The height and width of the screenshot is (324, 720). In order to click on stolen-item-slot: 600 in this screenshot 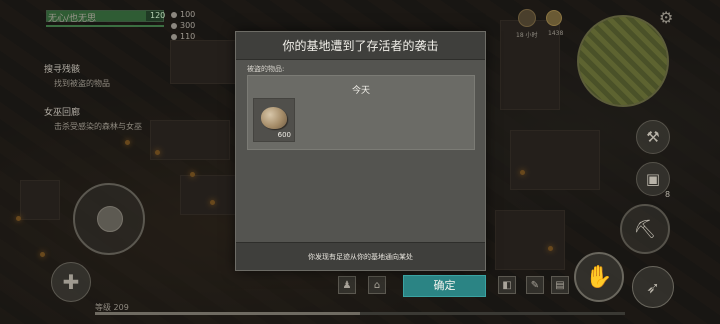, I will do `click(274, 120)`.